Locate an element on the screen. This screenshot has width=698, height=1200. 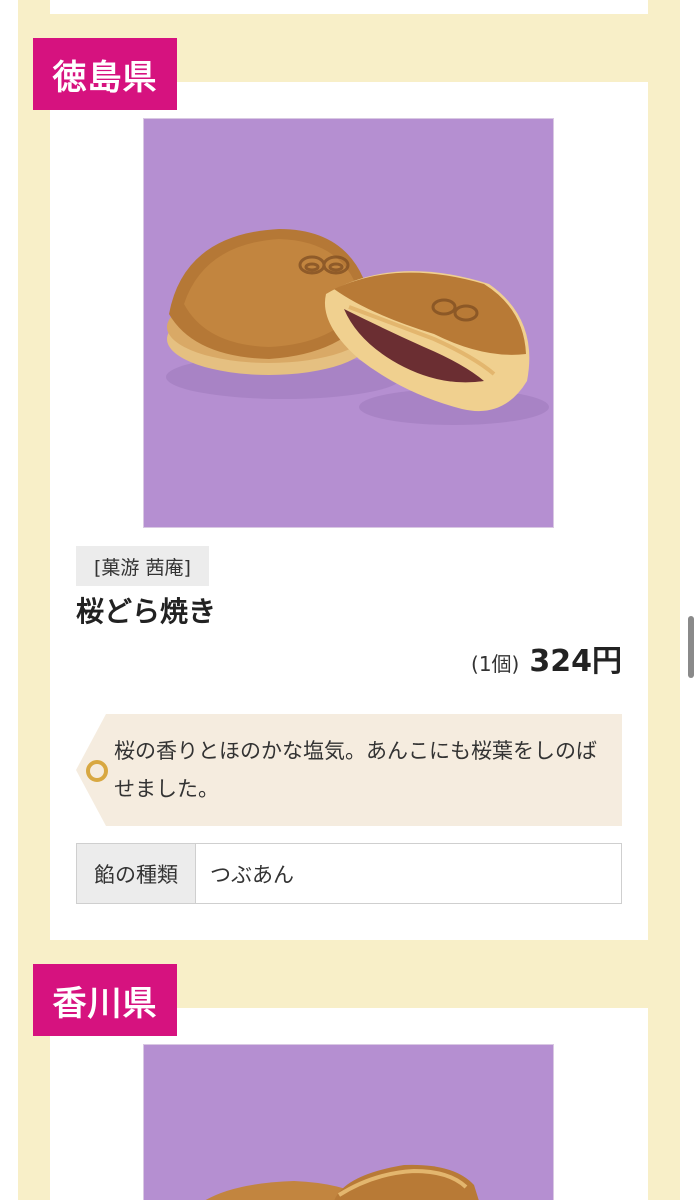
product-name: 桜どら焼き is located at coordinates (146, 611).